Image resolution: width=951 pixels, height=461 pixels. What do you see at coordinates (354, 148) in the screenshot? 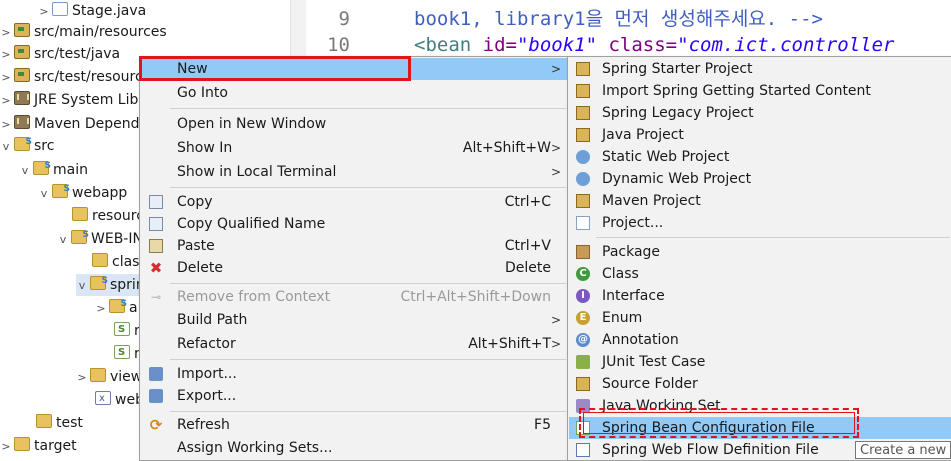
I see `menu-item-show-in: Show In Alt+Shift+W >` at bounding box center [354, 148].